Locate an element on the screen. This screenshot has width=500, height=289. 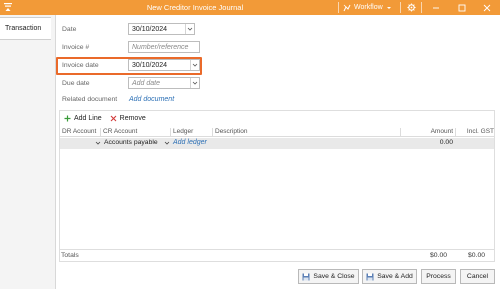
invoice-date-label: Invoice date is located at coordinates (80, 65).